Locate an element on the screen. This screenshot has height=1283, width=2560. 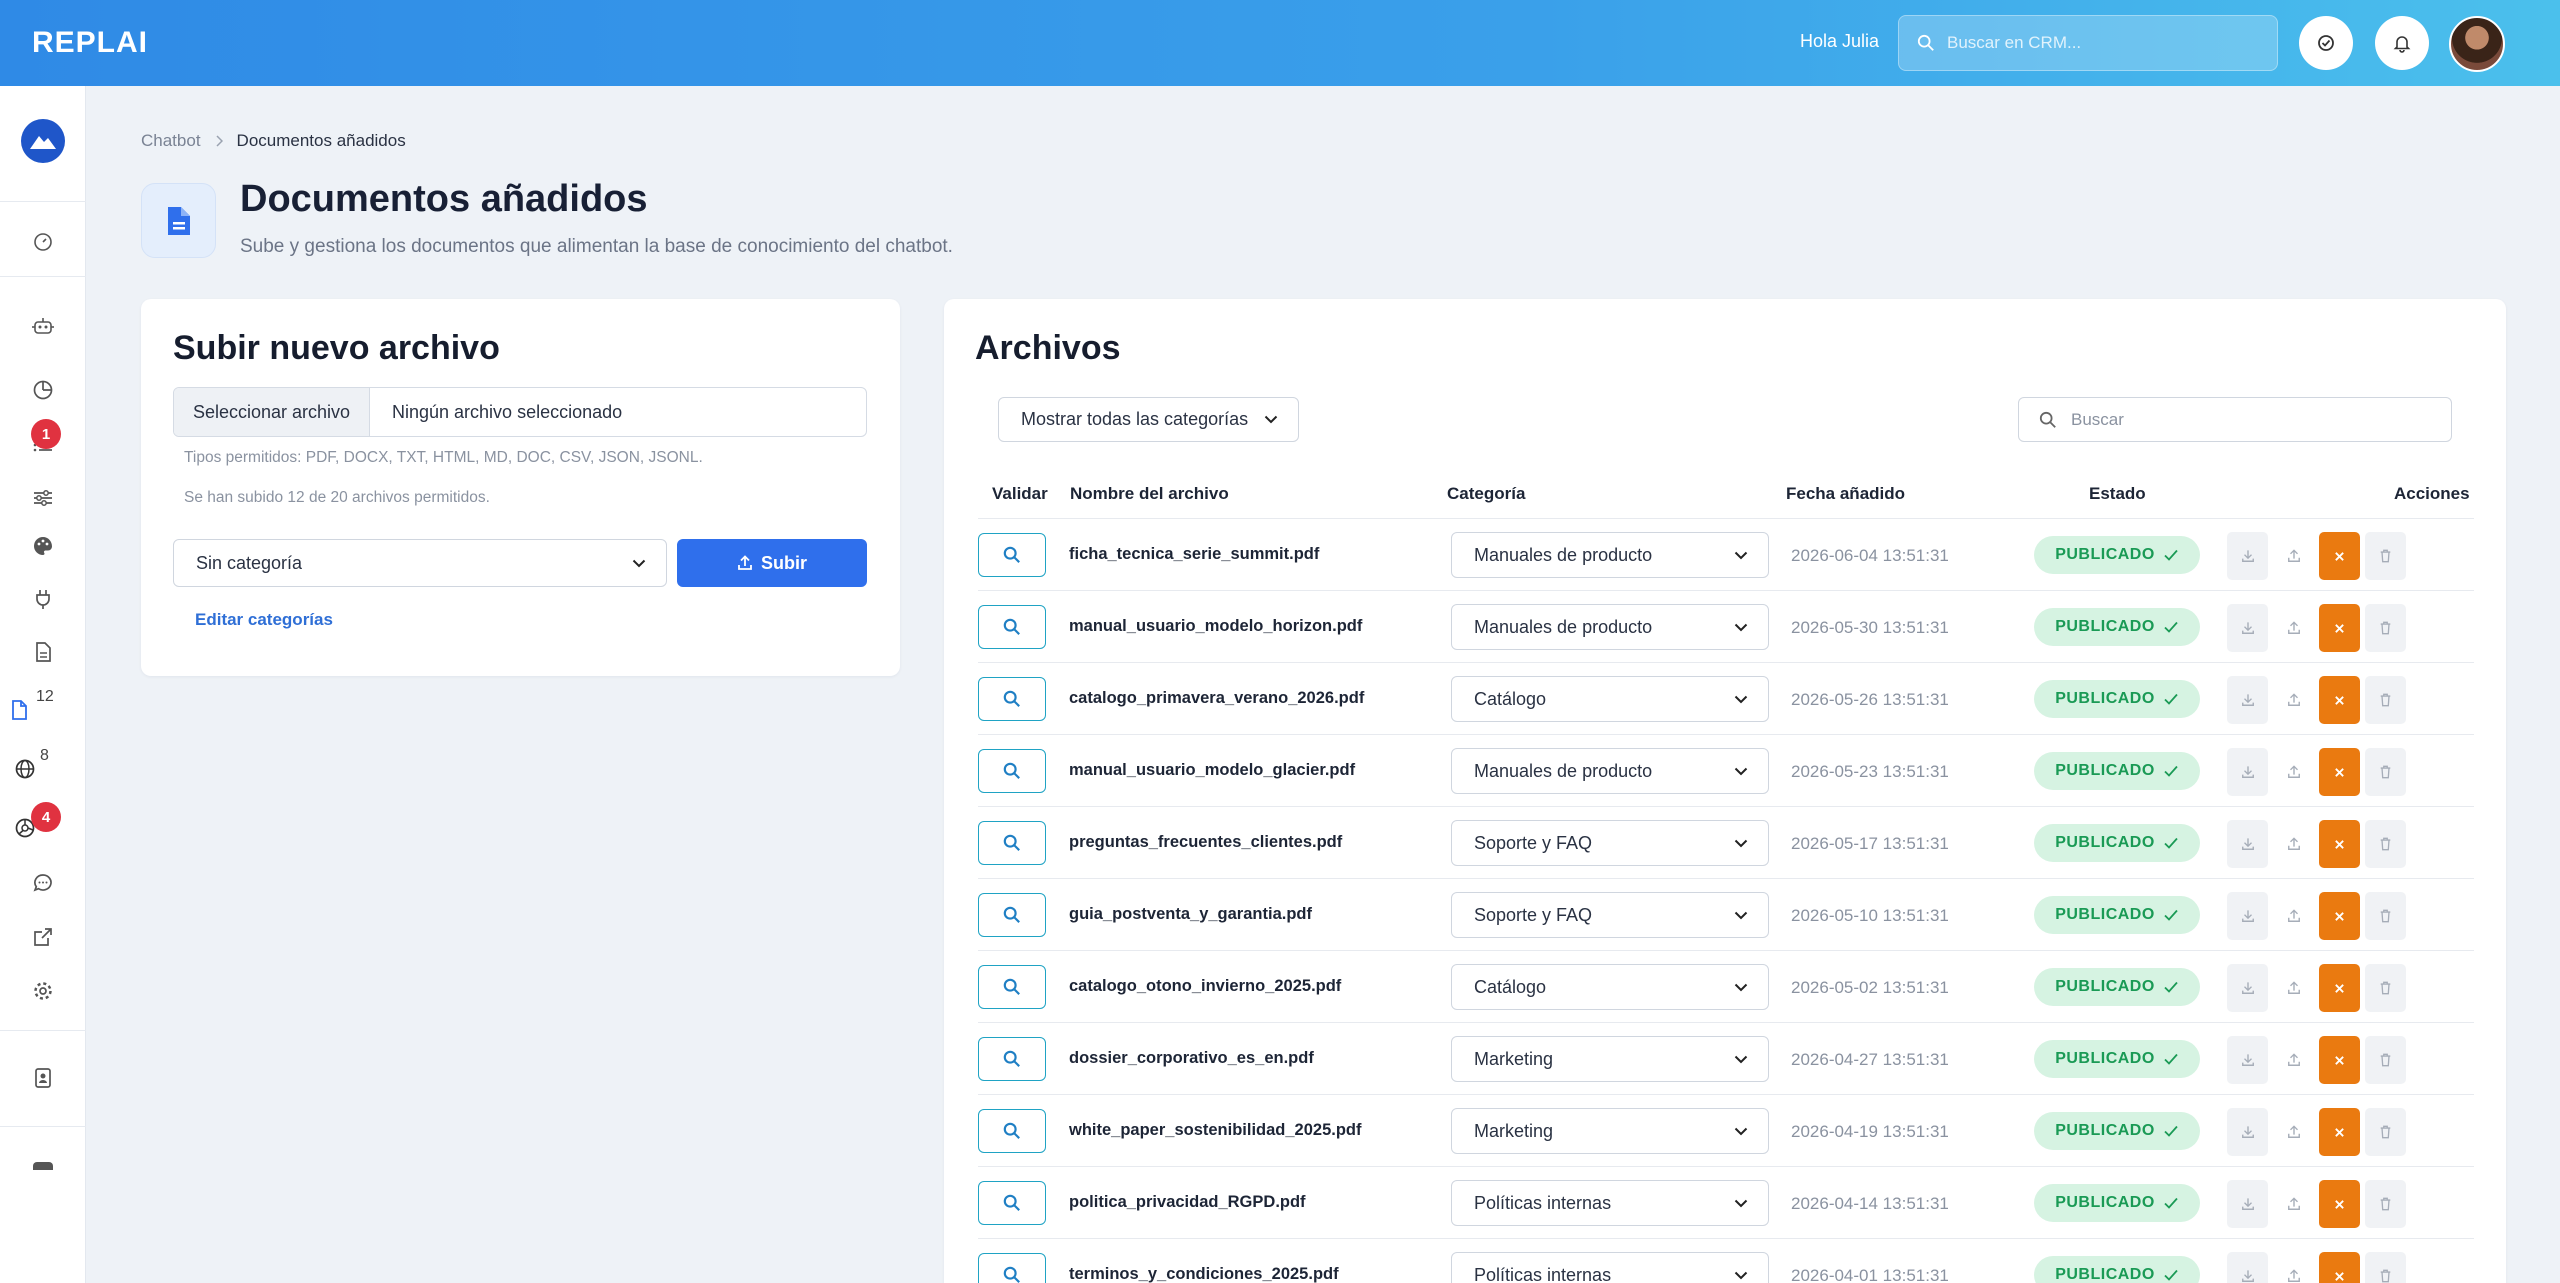
sidebar-item-dashboard is located at coordinates (43, 242).